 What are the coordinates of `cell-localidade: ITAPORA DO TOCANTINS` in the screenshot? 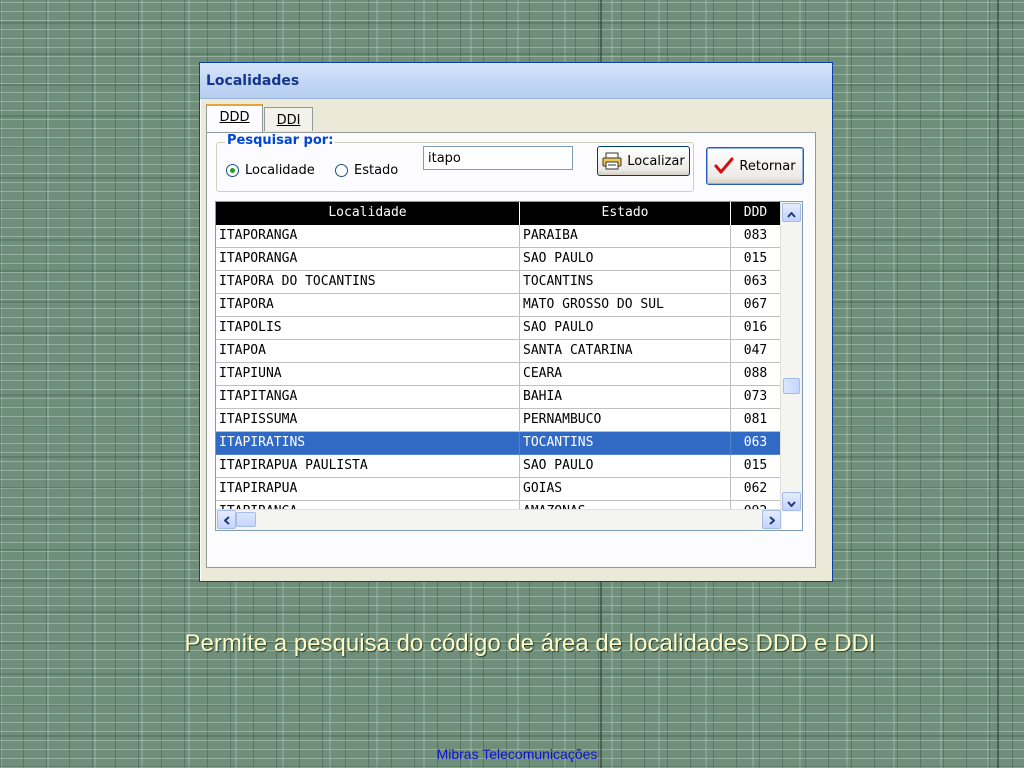 It's located at (368, 282).